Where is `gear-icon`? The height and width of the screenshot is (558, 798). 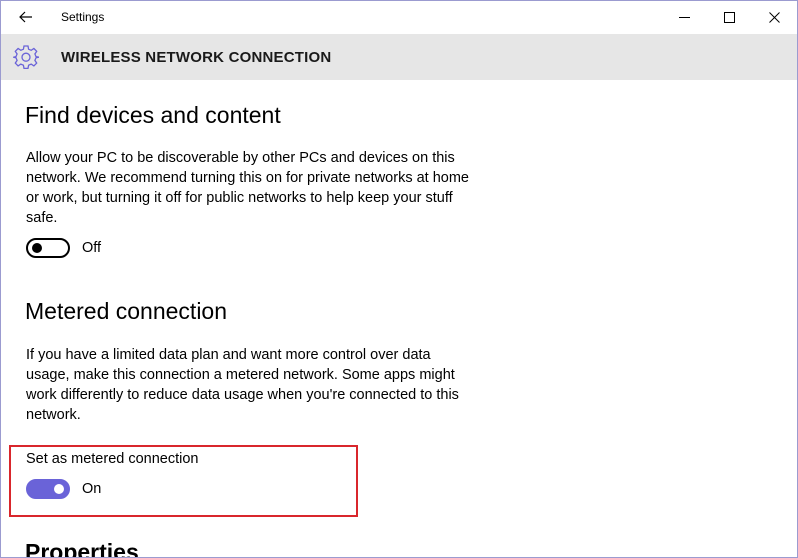 gear-icon is located at coordinates (26, 57).